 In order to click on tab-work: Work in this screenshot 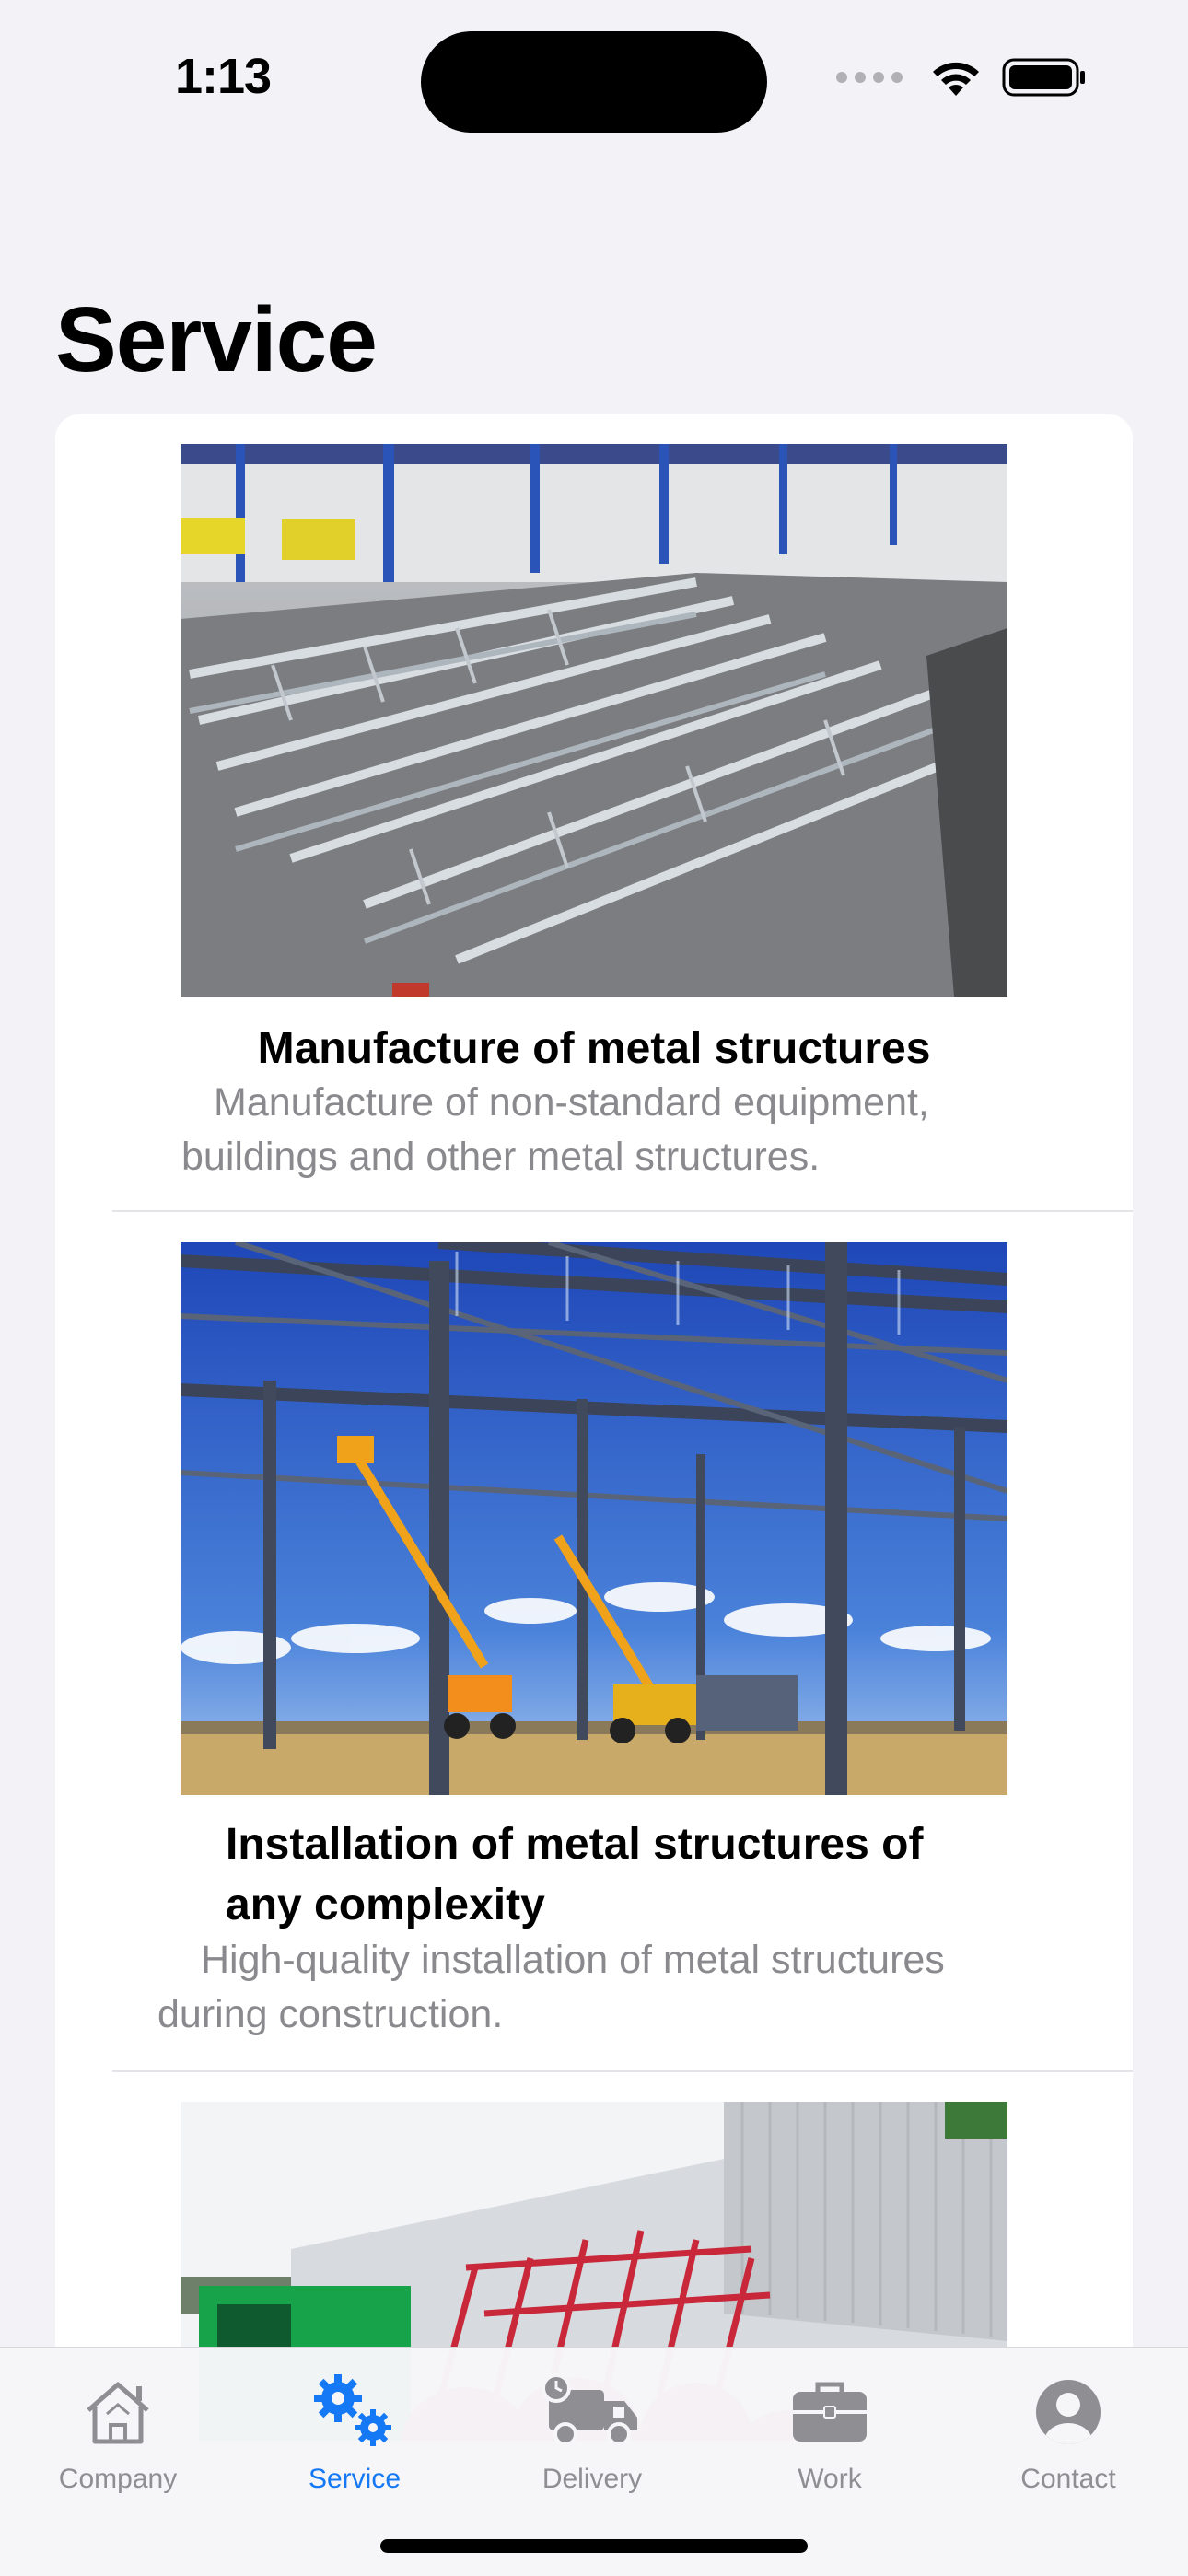, I will do `click(830, 2430)`.